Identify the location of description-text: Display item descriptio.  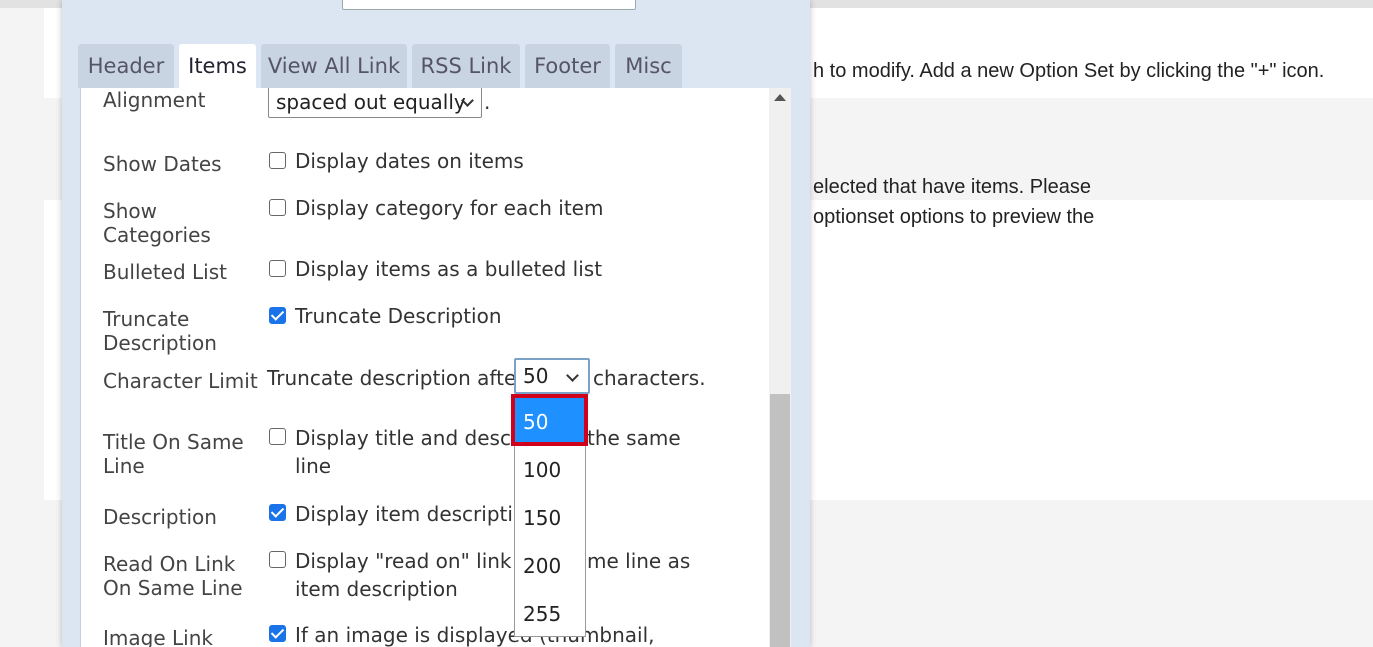
(410, 514).